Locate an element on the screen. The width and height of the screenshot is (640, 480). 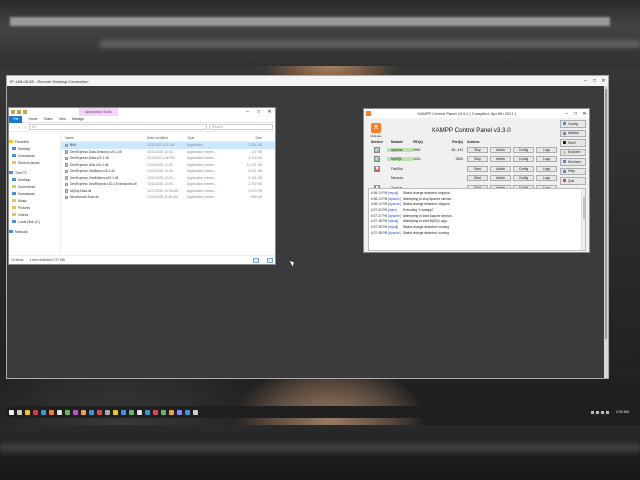
nav-item-network: Network is located at coordinates (34, 231).